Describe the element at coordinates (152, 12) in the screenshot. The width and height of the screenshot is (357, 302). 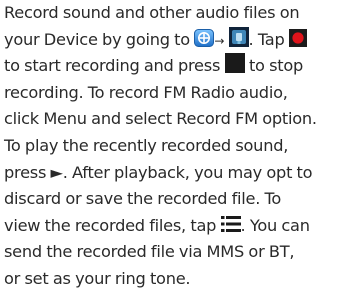
I see `text-segment: Record sound and other audio files on` at that location.